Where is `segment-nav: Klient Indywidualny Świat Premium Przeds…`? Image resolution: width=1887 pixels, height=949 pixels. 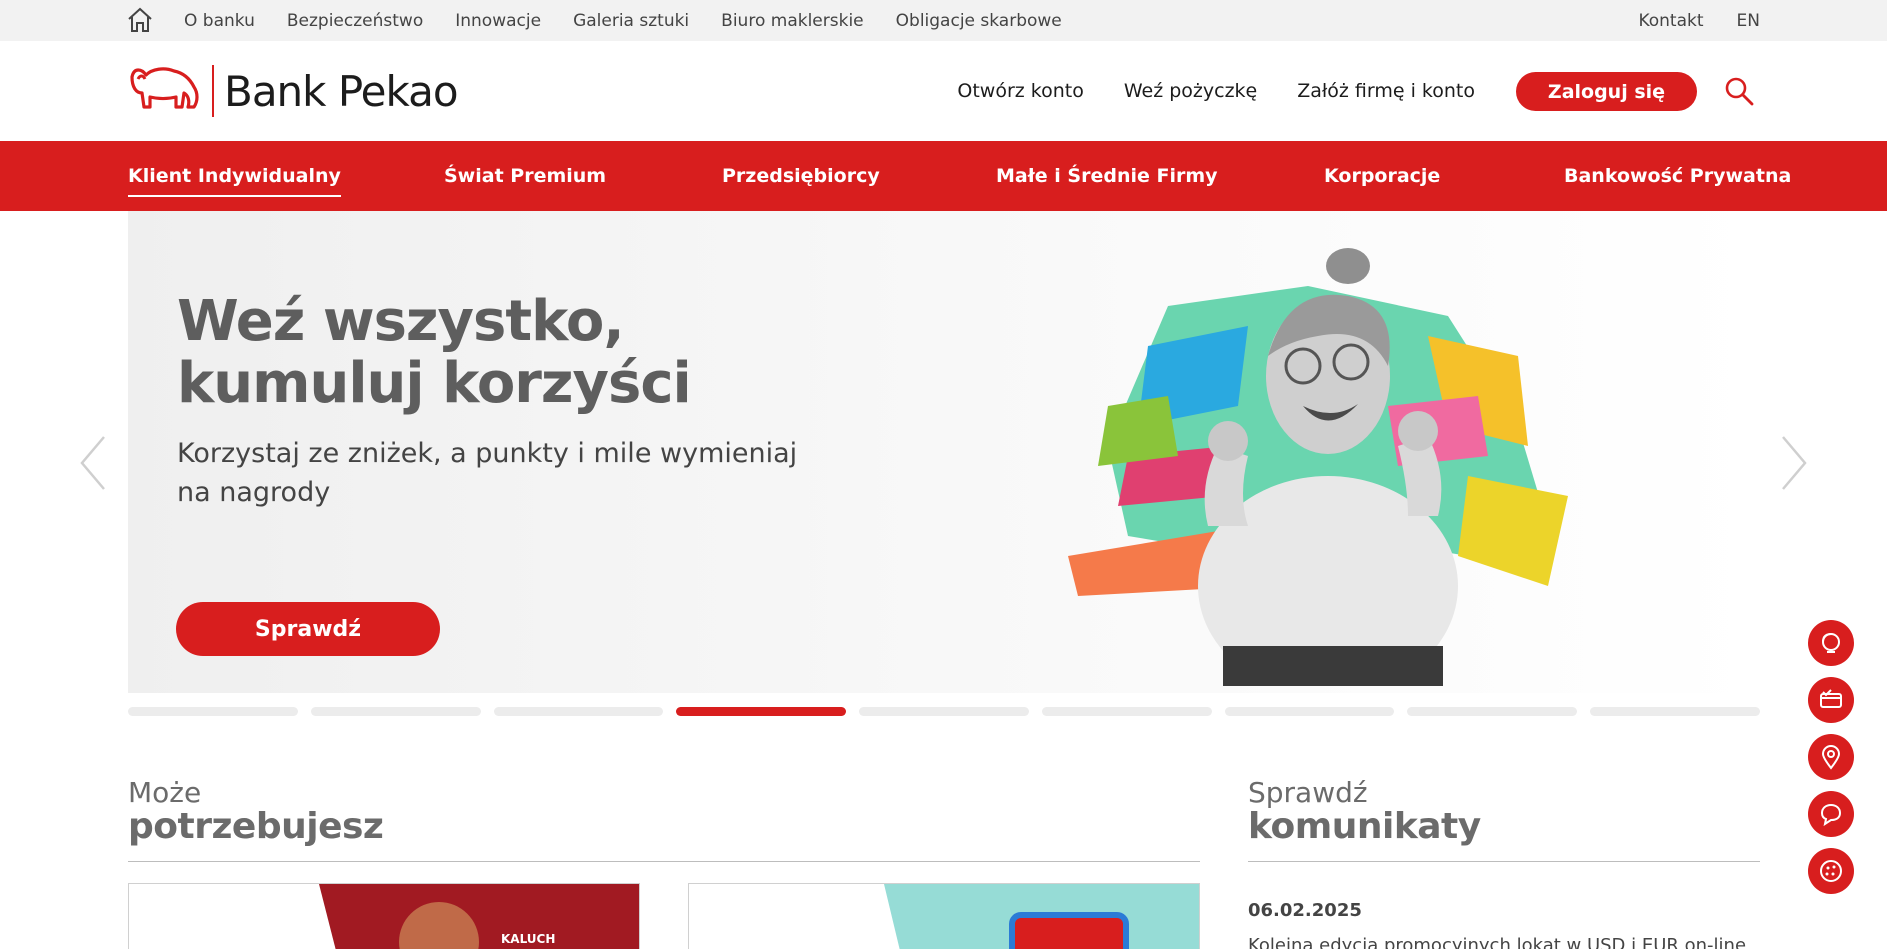 segment-nav: Klient Indywidualny Świat Premium Przeds… is located at coordinates (943, 176).